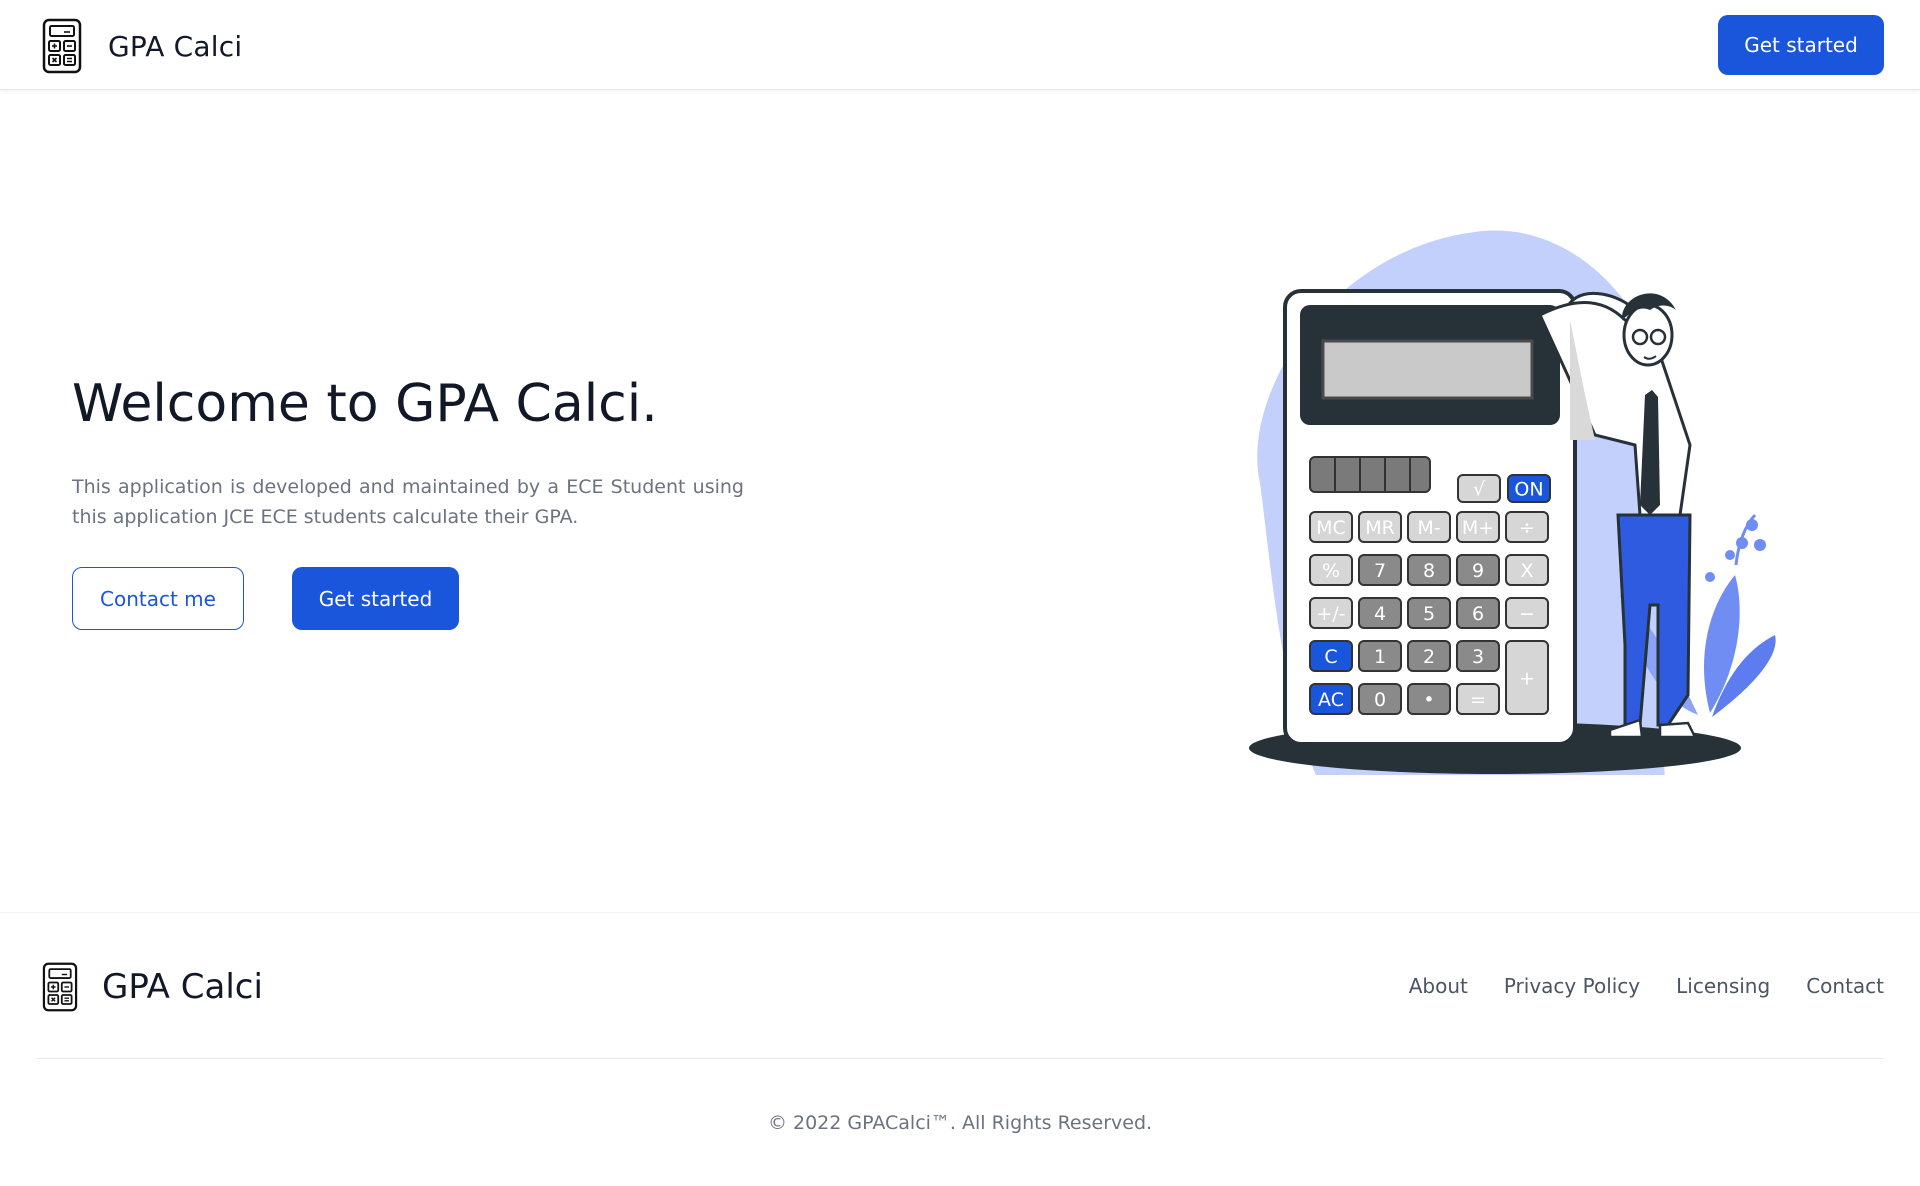 The image size is (1920, 1186). What do you see at coordinates (375, 598) in the screenshot?
I see `hero-get-started-button: Get started` at bounding box center [375, 598].